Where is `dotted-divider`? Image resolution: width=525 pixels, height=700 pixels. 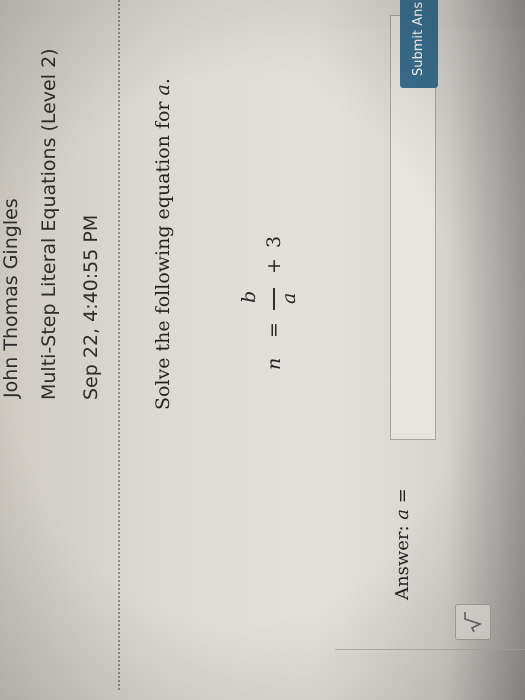 dotted-divider is located at coordinates (119, 345).